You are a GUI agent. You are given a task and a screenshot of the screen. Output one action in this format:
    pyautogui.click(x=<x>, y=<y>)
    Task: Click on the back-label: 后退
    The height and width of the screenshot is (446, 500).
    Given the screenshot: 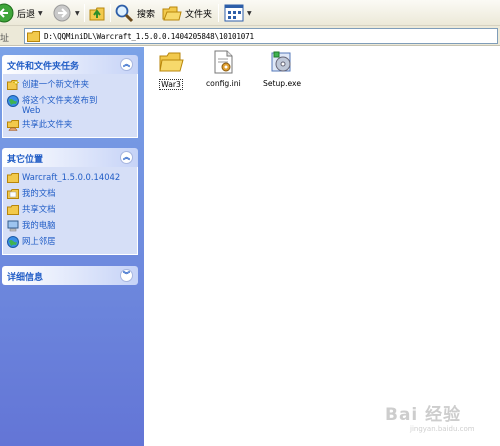 What is the action you would take?
    pyautogui.click(x=26, y=14)
    